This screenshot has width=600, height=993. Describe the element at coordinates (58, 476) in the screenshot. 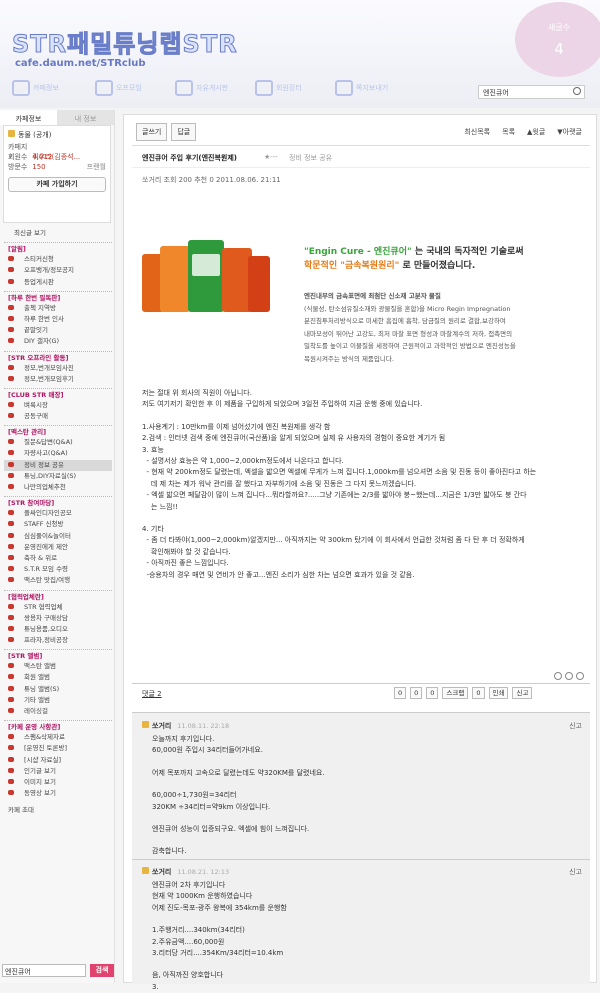

I see `menu-item: 튜닝,DIY자료실(S)` at that location.